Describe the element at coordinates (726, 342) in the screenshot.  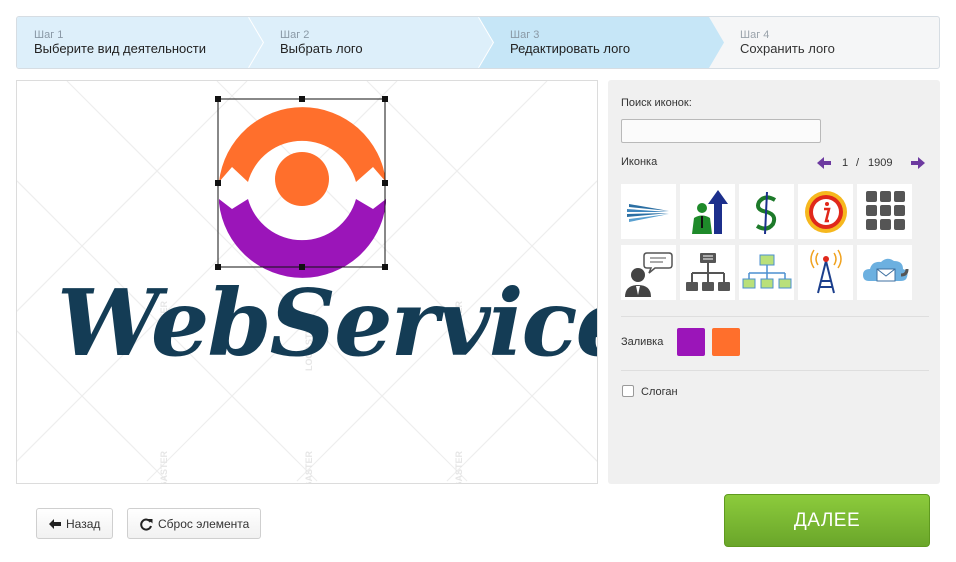
I see `fill-color-orange` at that location.